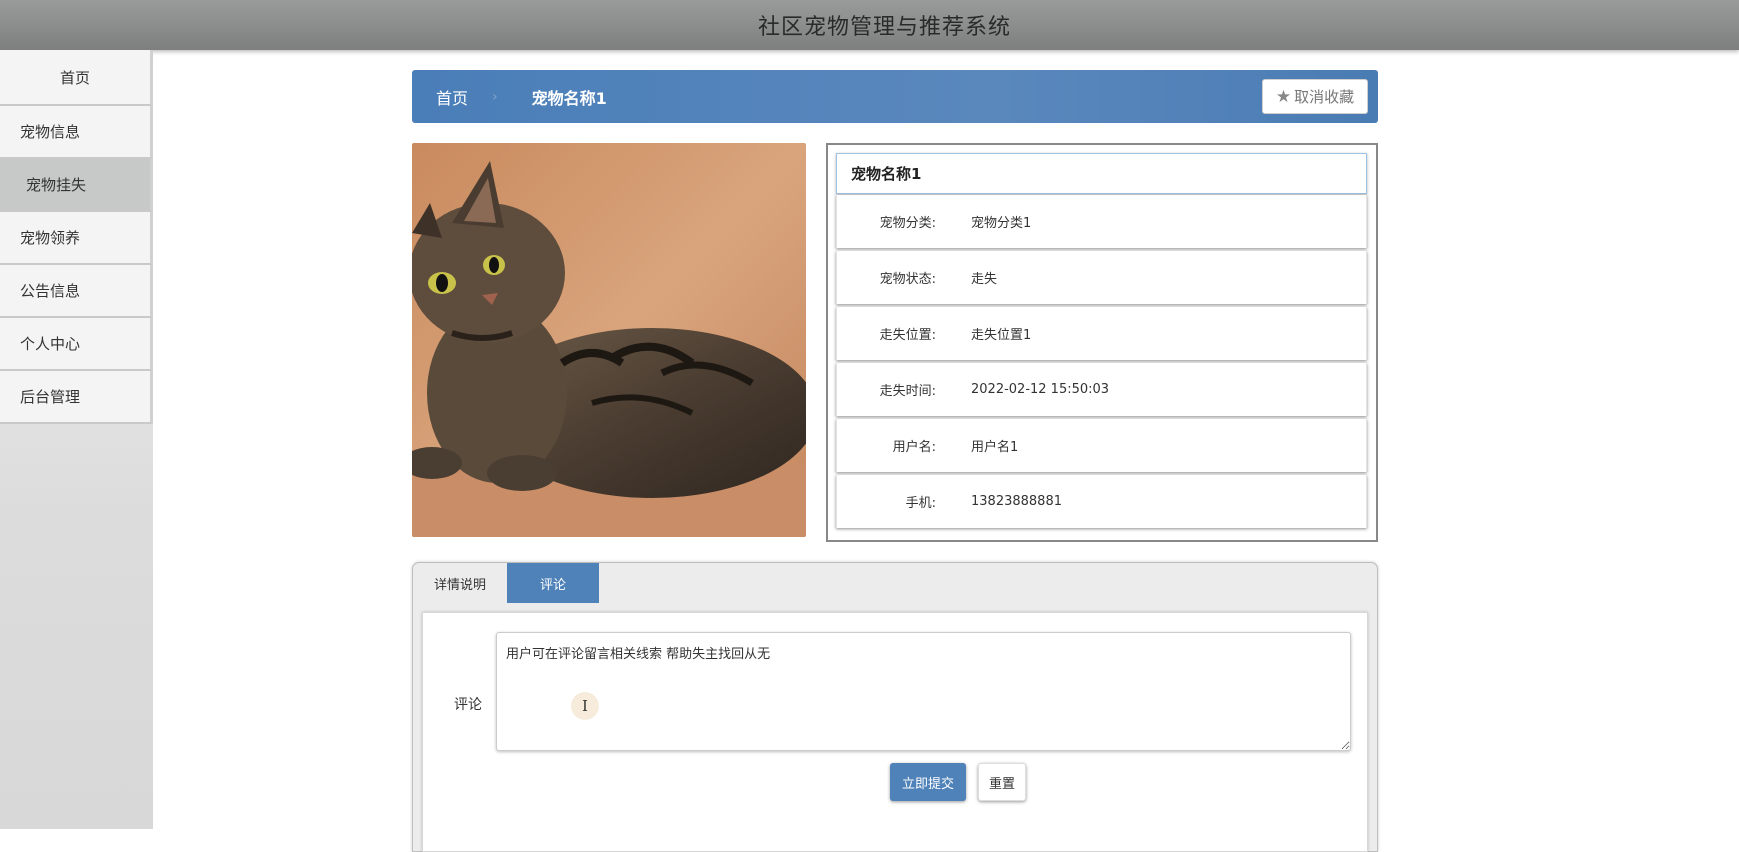  Describe the element at coordinates (76, 185) in the screenshot. I see `sidebar-item-pet-lost: 宠物挂失` at that location.